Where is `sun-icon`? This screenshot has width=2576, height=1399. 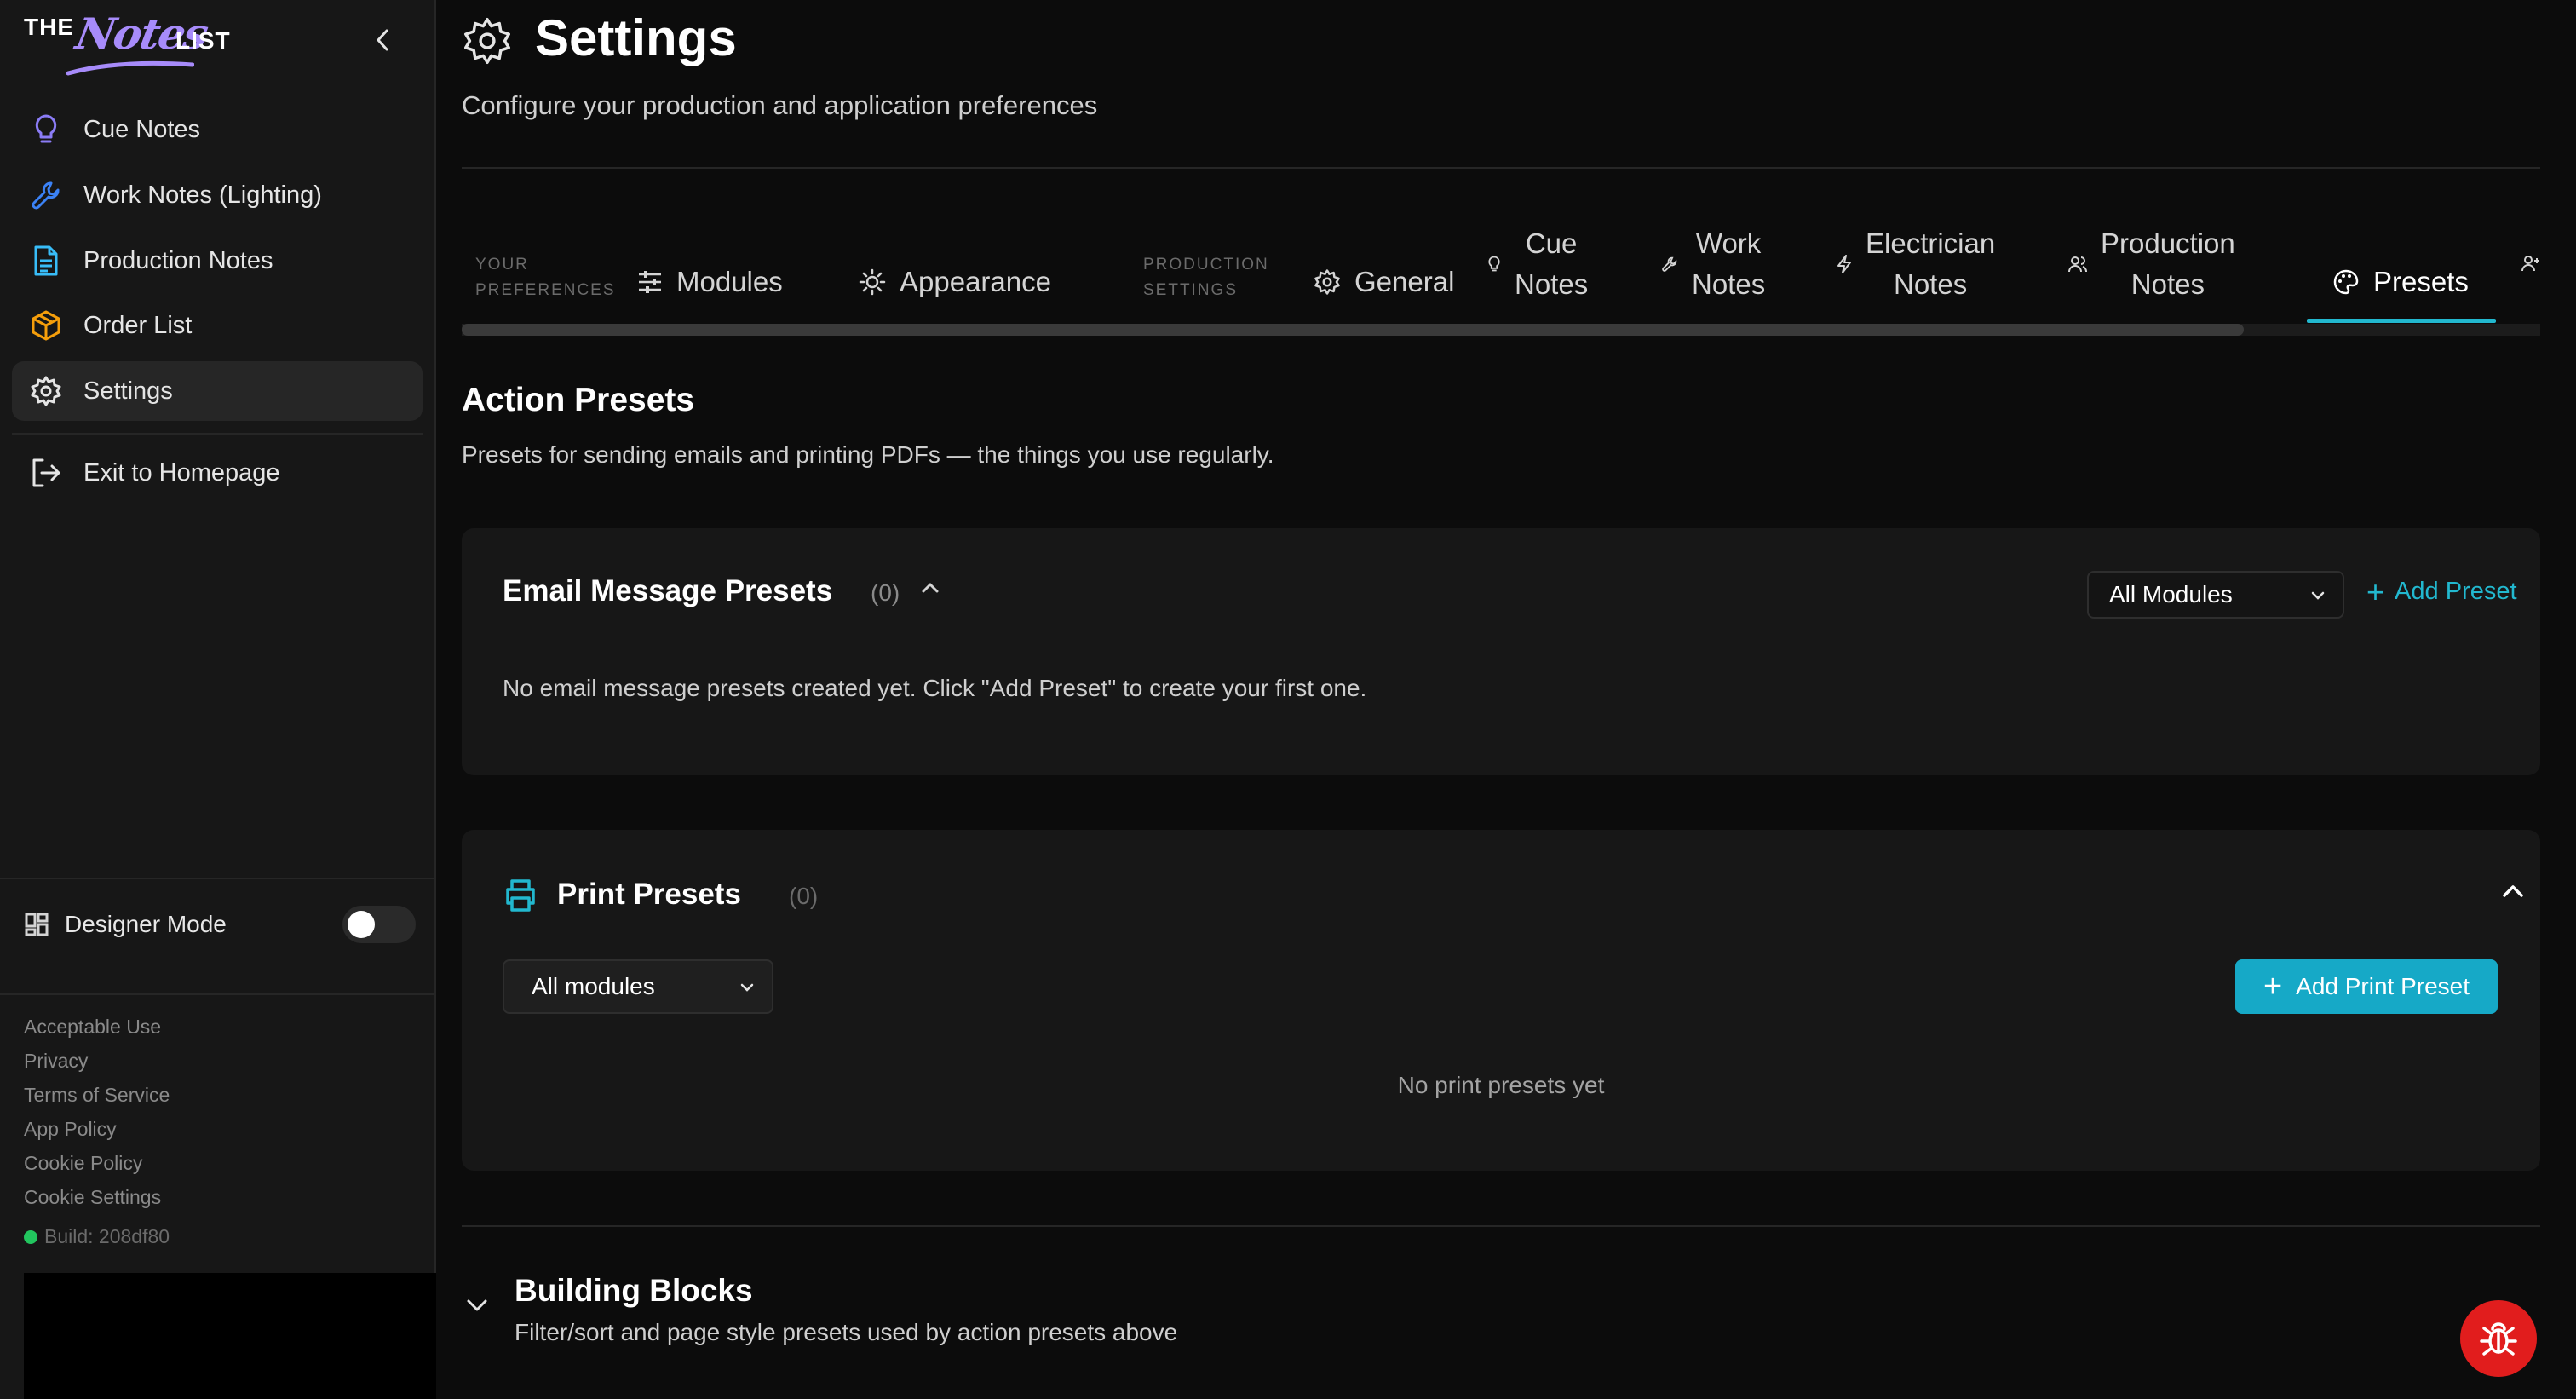 sun-icon is located at coordinates (873, 282).